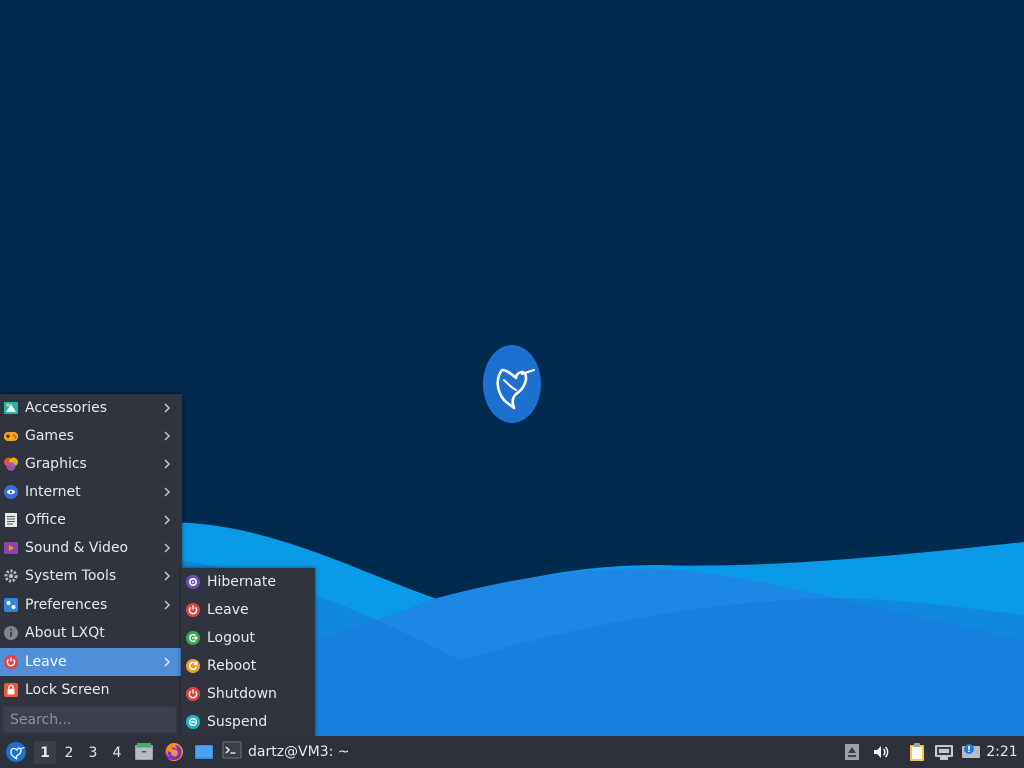 This screenshot has height=768, width=1024. I want to click on firefox-icon, so click(174, 752).